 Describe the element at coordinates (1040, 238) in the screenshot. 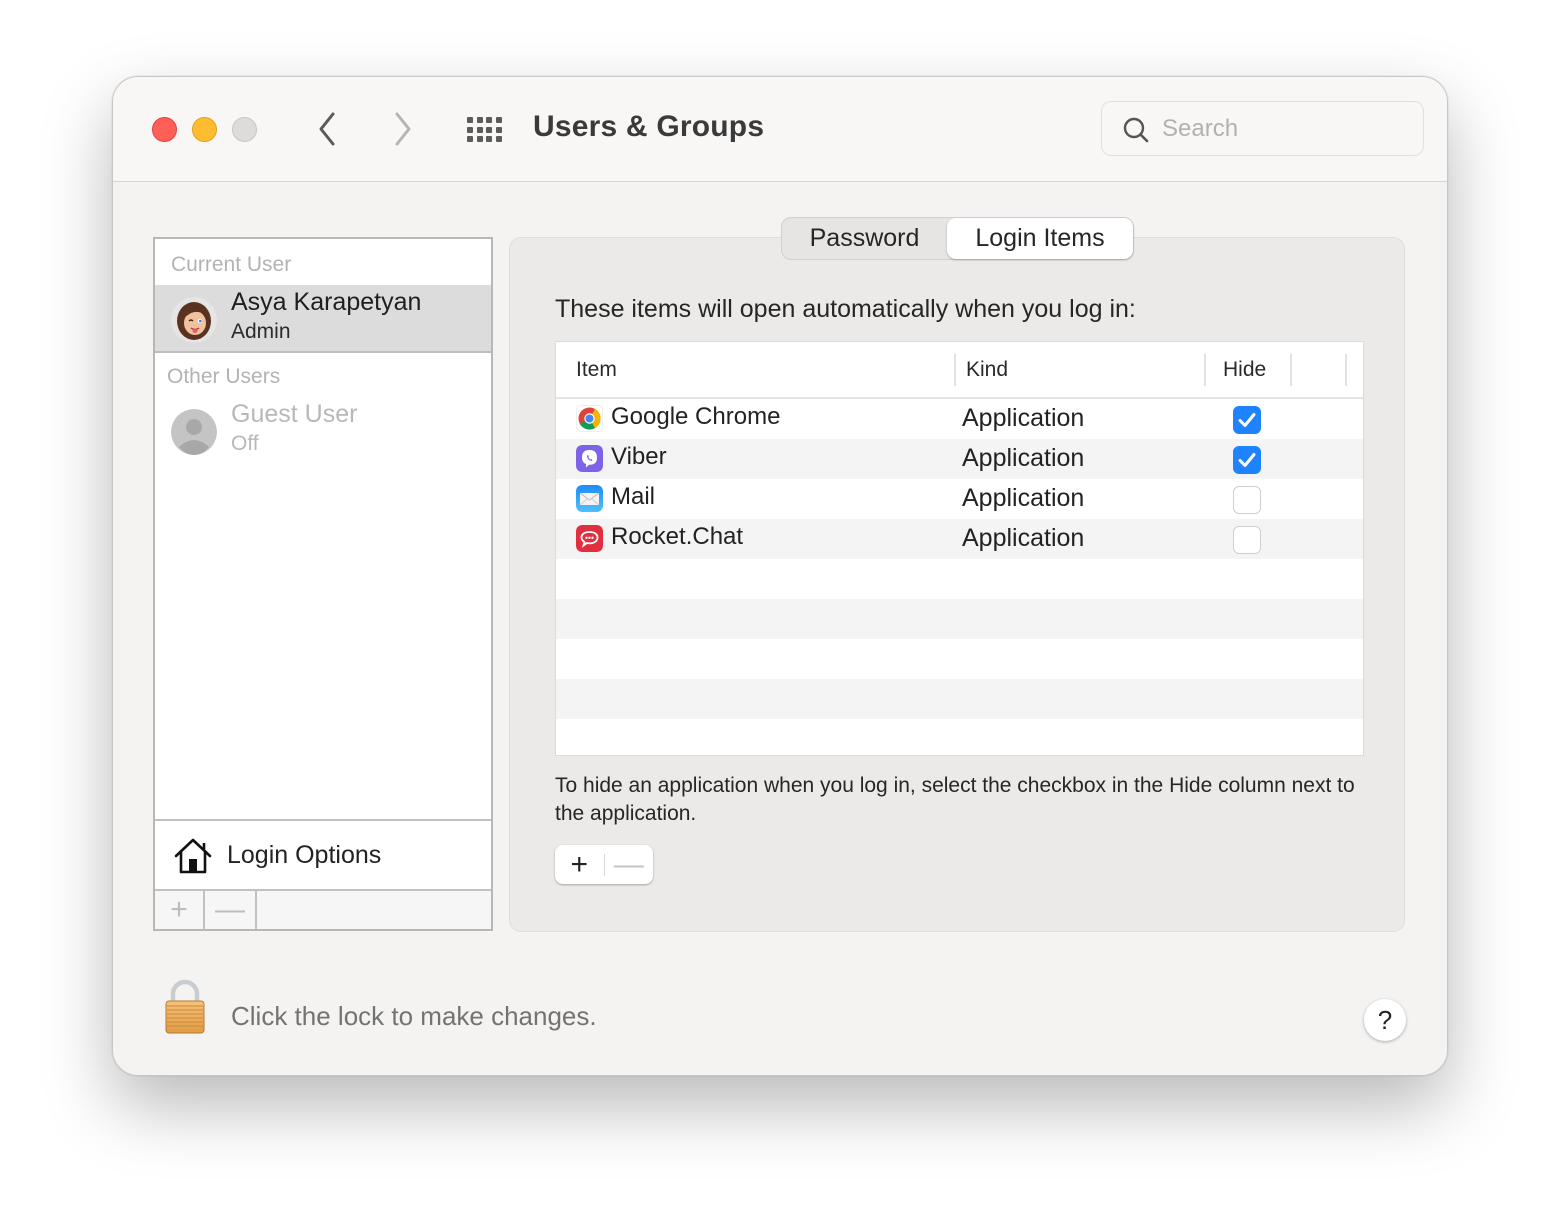

I see `tab-login-items: Login Items` at that location.